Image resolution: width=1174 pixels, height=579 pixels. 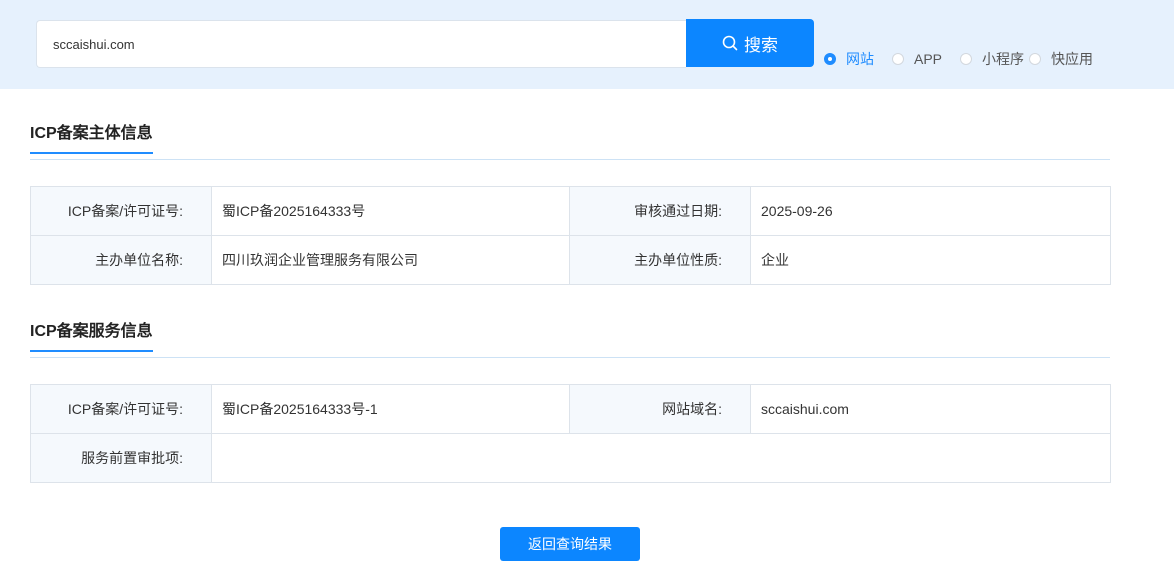 What do you see at coordinates (930, 211) in the screenshot?
I see `value-approval-date: 2025-09-26` at bounding box center [930, 211].